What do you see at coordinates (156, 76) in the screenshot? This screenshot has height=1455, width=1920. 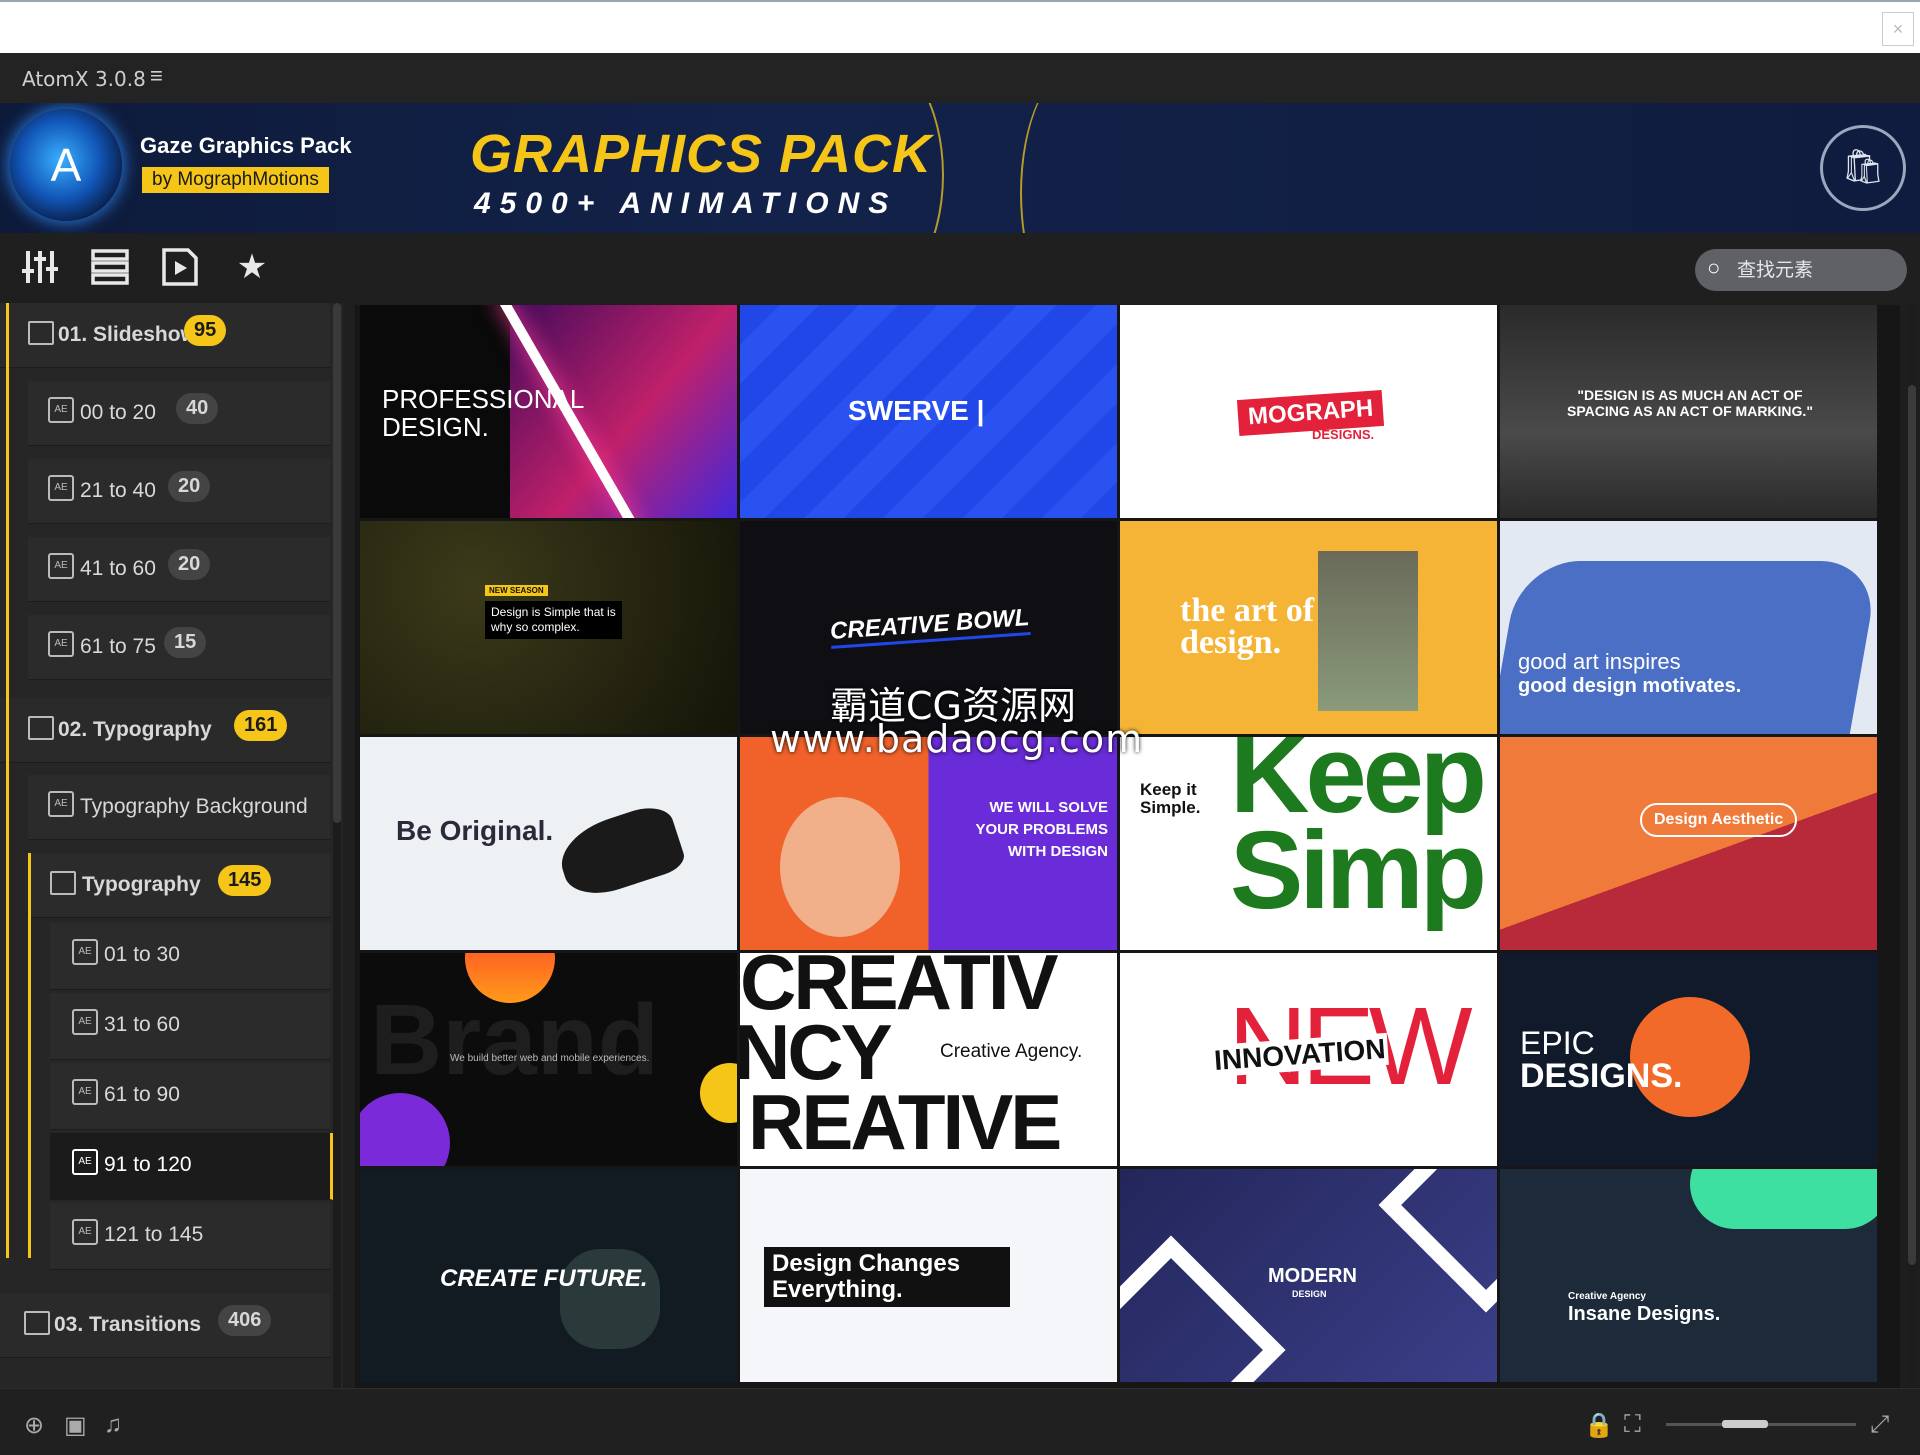 I see `hamburger-menu-icon: ≡` at bounding box center [156, 76].